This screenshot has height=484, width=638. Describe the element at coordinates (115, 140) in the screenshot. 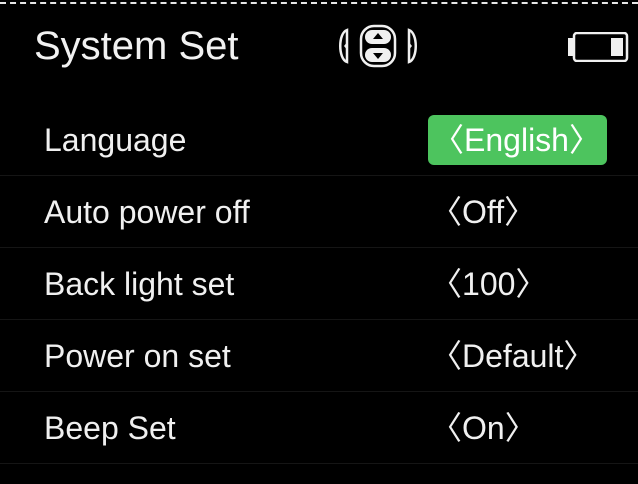

I see `setting-label: Language` at that location.